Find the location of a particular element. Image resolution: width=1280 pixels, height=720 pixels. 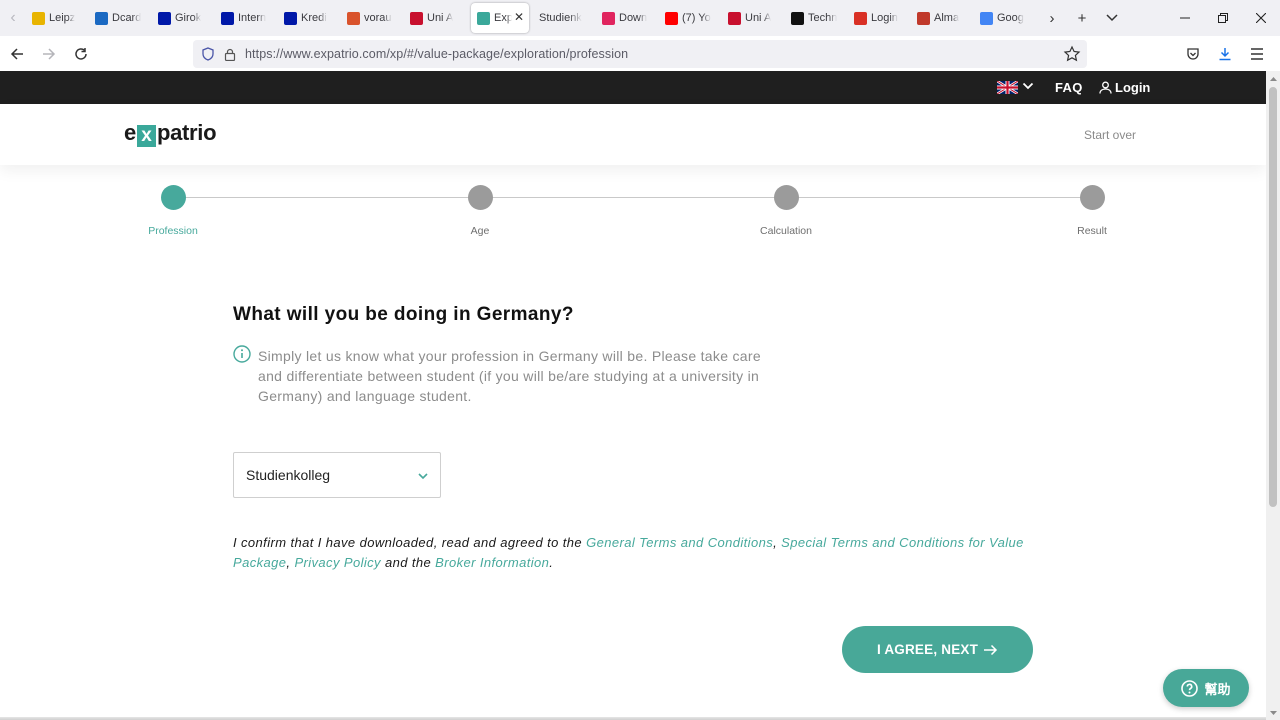

browser-tab: vorau is located at coordinates (372, 18).